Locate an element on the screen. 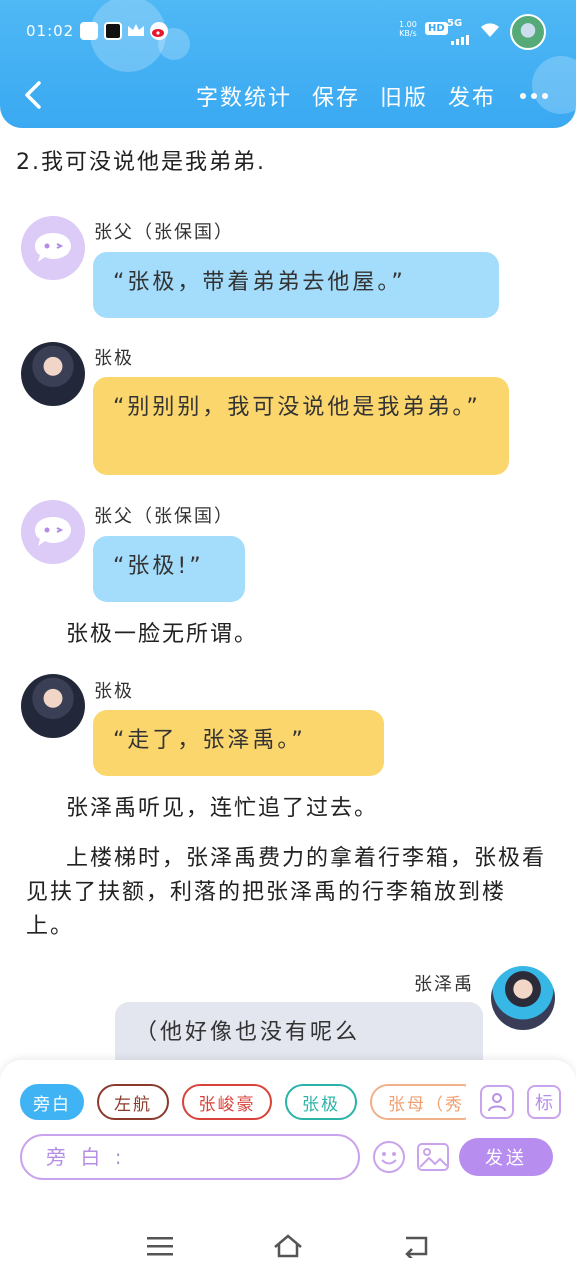  weibo-icon is located at coordinates (159, 31).